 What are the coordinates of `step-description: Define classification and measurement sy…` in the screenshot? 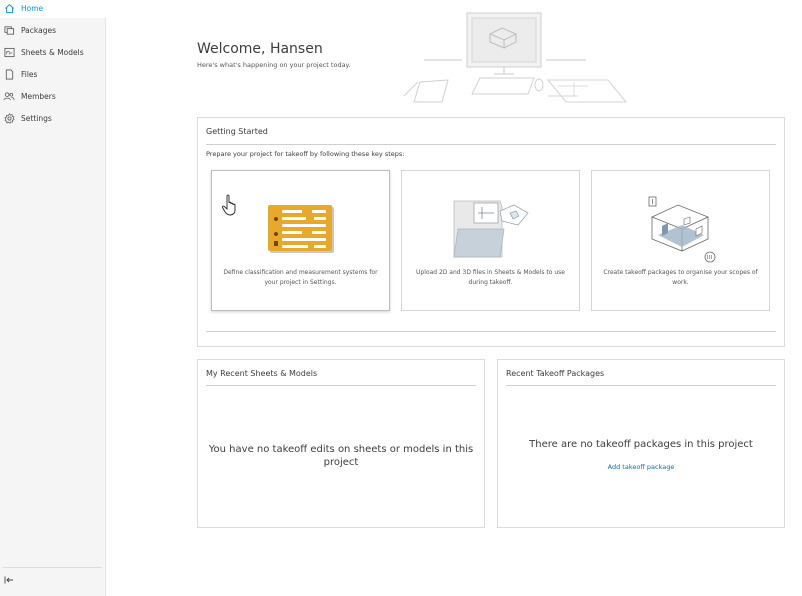 It's located at (300, 277).